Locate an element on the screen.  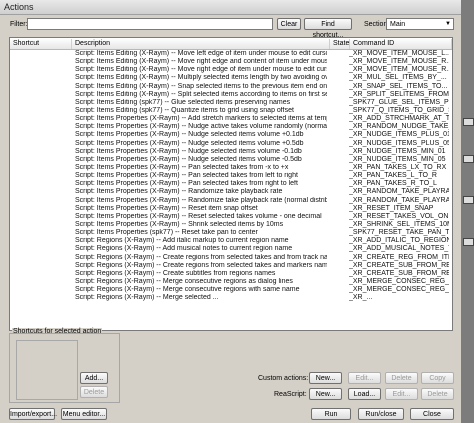
column-header-state: State is located at coordinates (340, 44).